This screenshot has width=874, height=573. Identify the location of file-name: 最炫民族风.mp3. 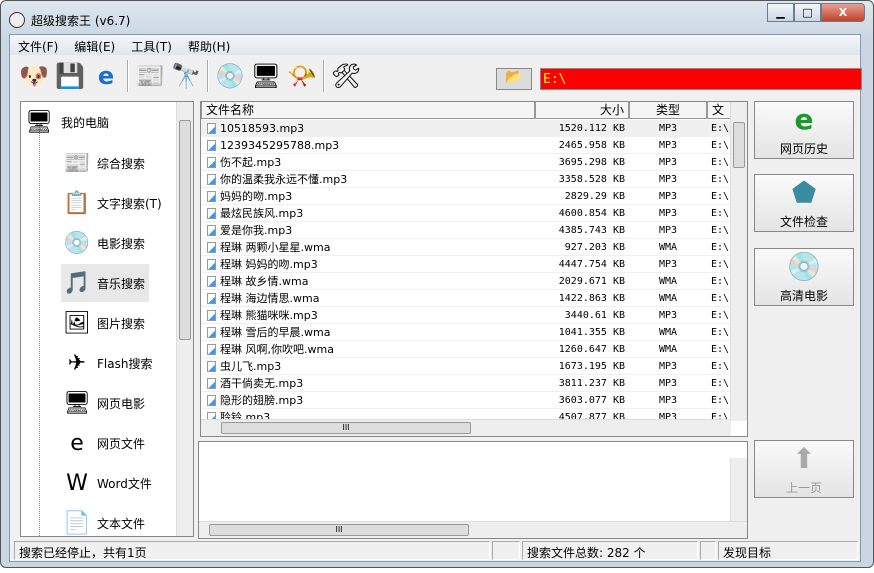
(262, 213).